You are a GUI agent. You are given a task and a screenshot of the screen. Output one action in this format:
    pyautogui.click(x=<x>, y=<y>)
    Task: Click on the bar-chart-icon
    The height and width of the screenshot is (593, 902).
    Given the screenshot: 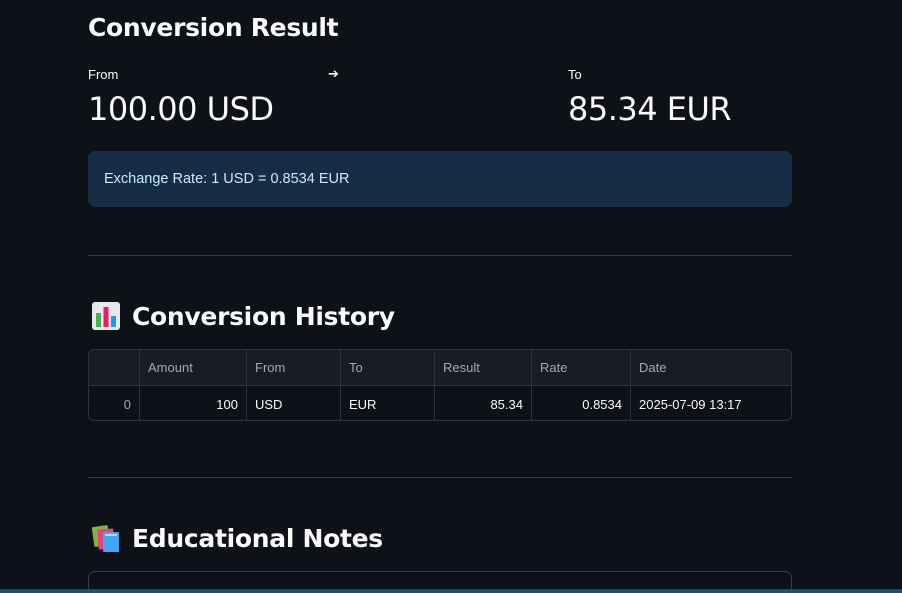 What is the action you would take?
    pyautogui.click(x=106, y=316)
    